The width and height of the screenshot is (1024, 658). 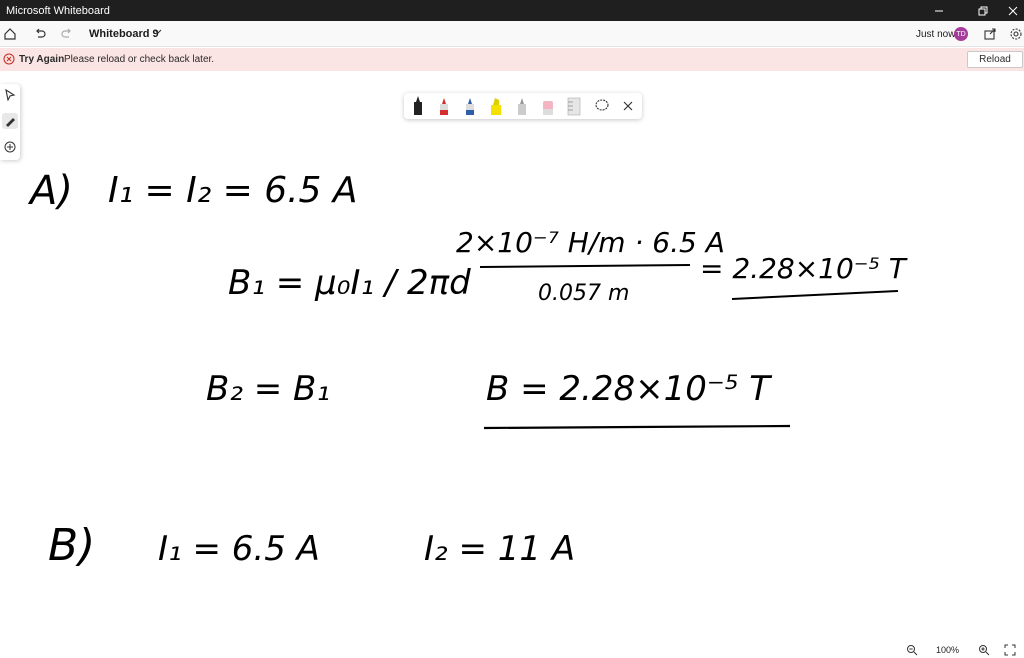 I want to click on part-b-i2: I₂ = 11 A, so click(x=499, y=549).